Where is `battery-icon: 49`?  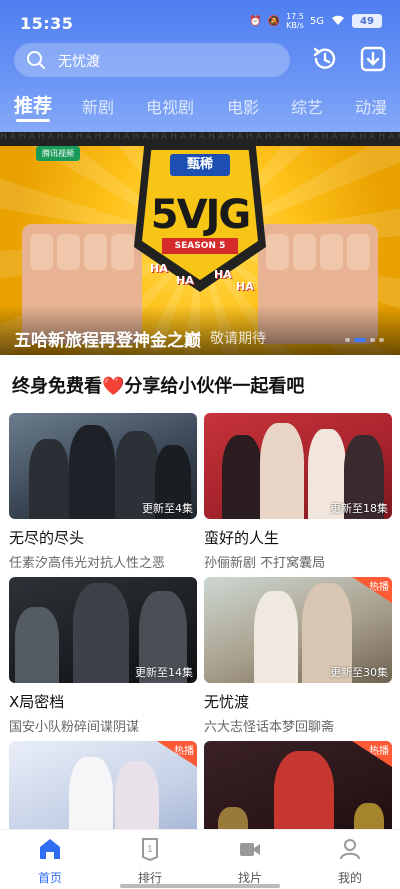 battery-icon: 49 is located at coordinates (367, 21).